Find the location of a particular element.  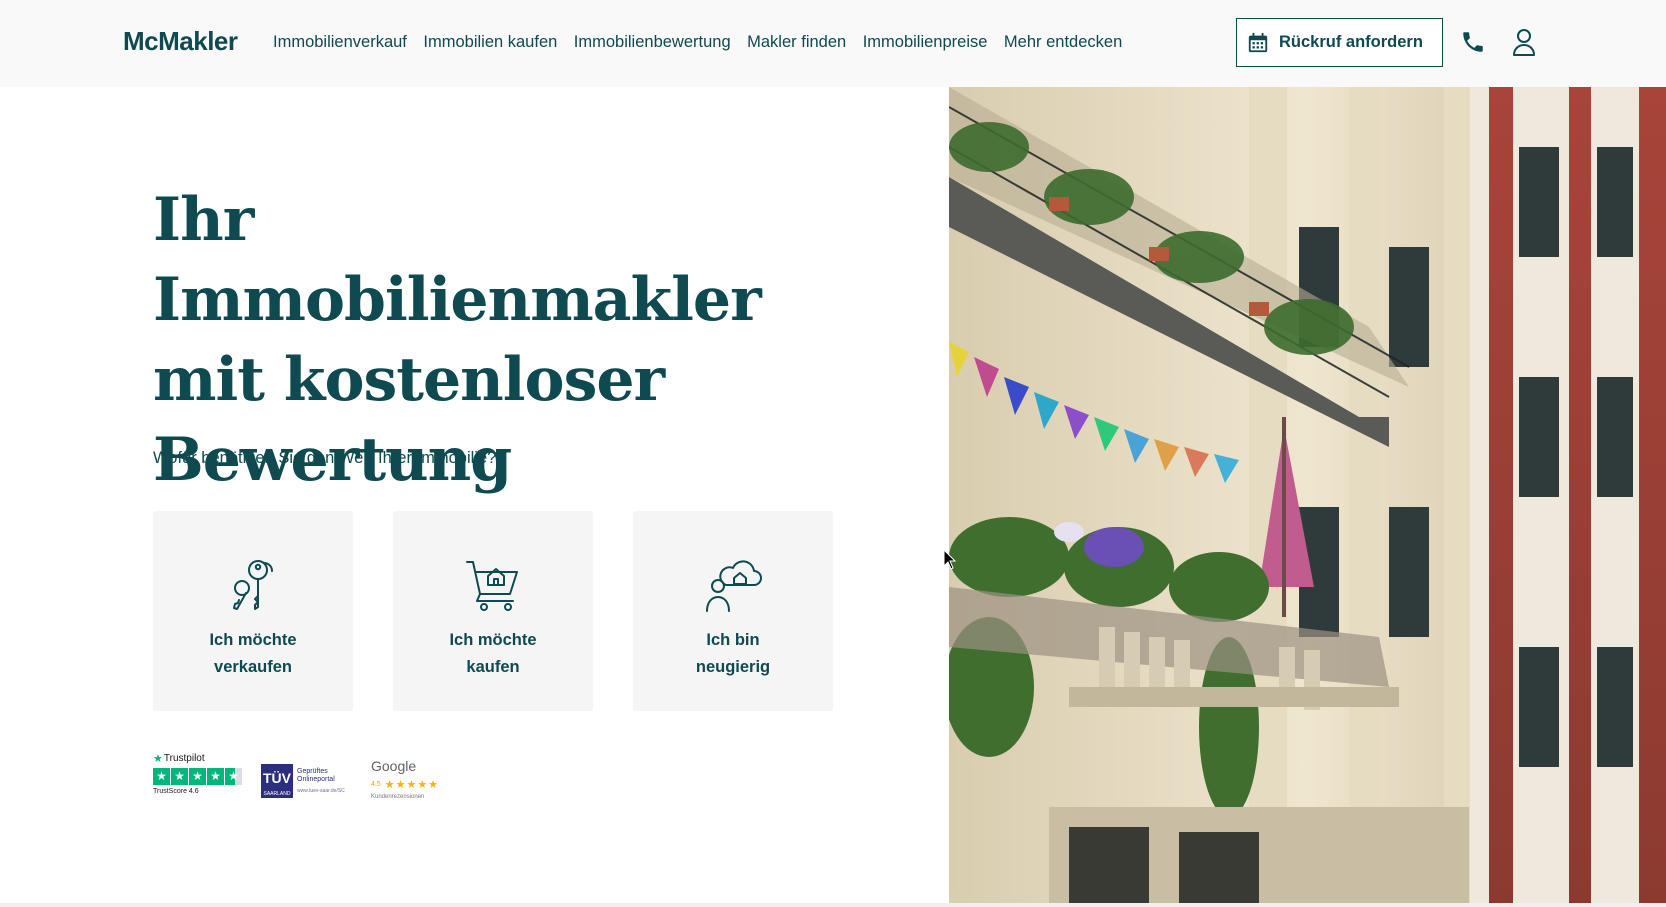

google-stars-icon: ★★★★★ is located at coordinates (412, 785).